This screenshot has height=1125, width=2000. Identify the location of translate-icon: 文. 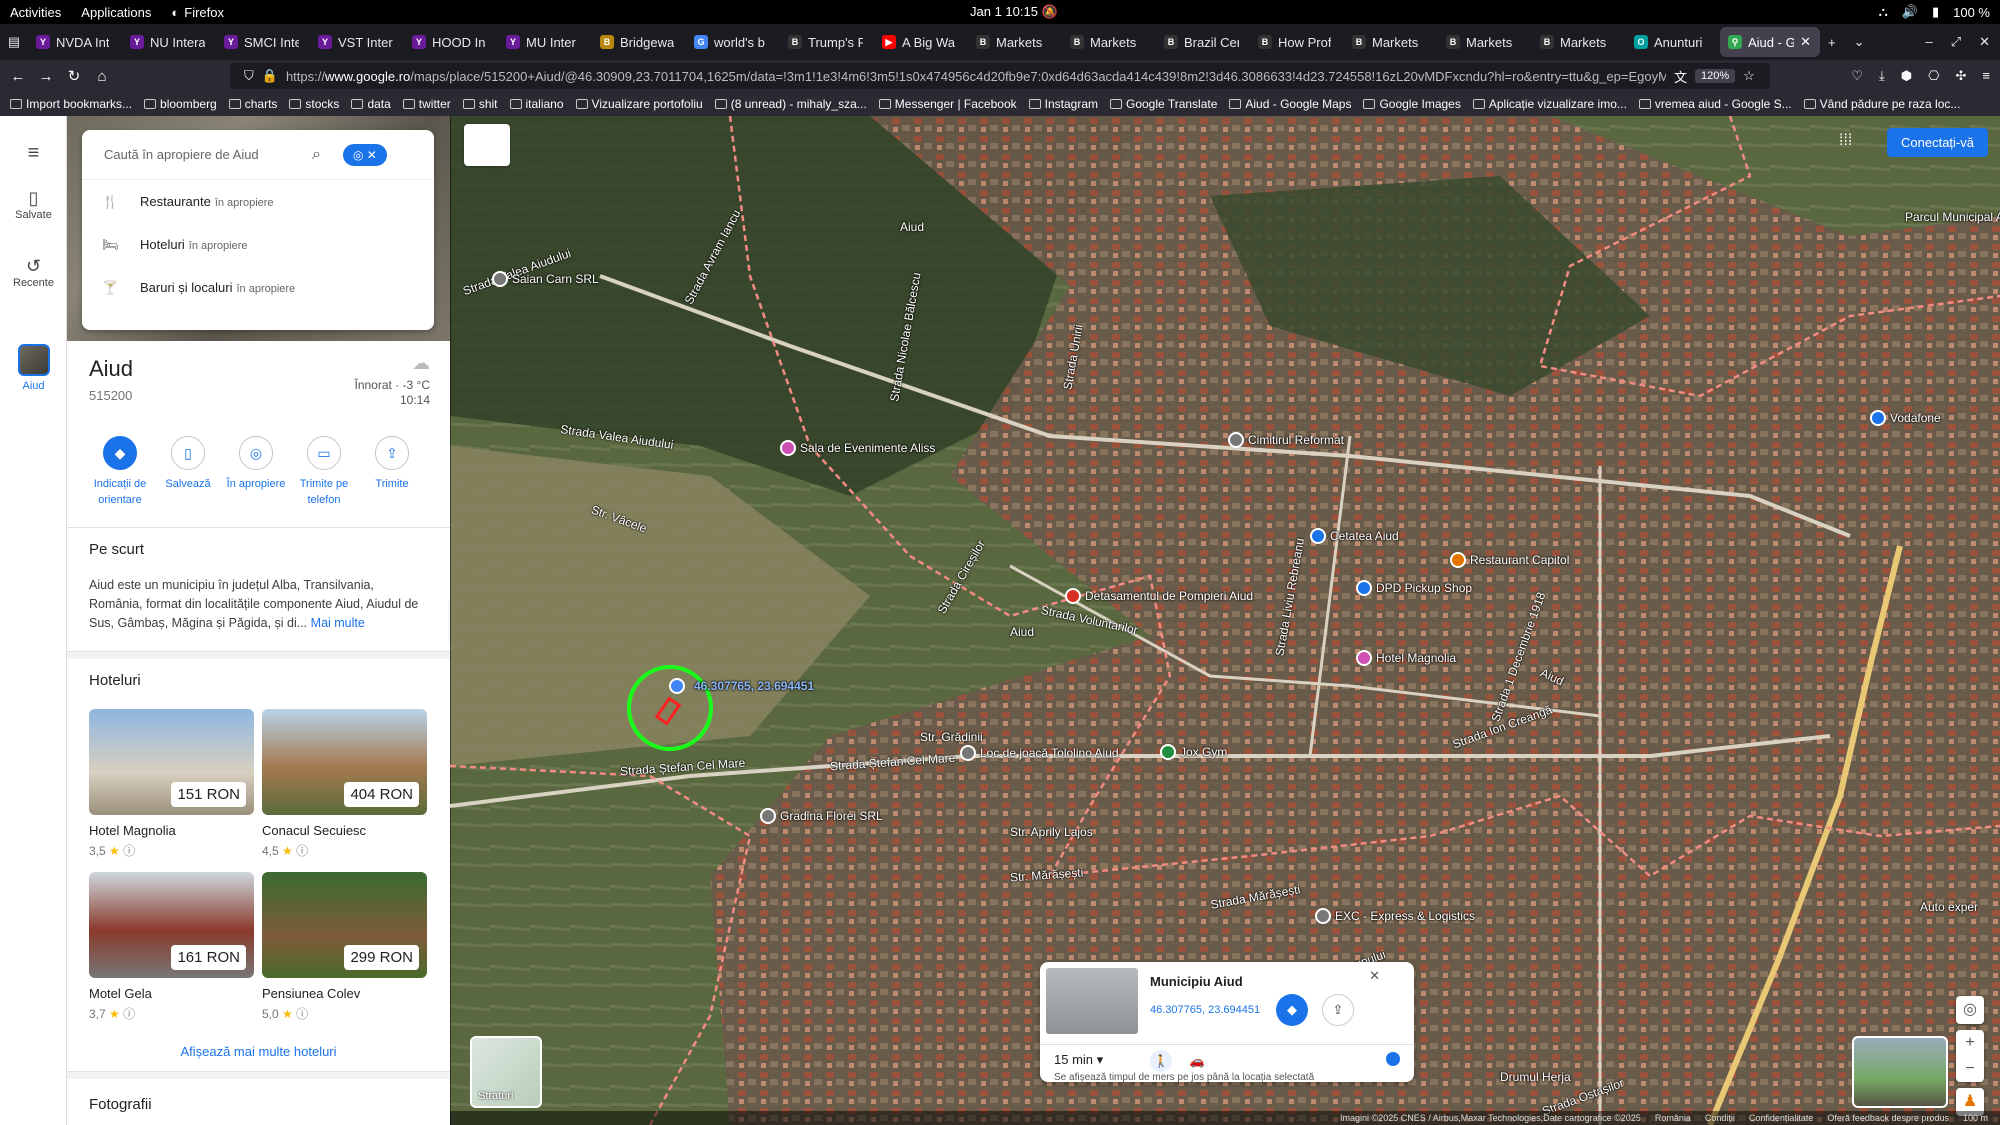
(1680, 76).